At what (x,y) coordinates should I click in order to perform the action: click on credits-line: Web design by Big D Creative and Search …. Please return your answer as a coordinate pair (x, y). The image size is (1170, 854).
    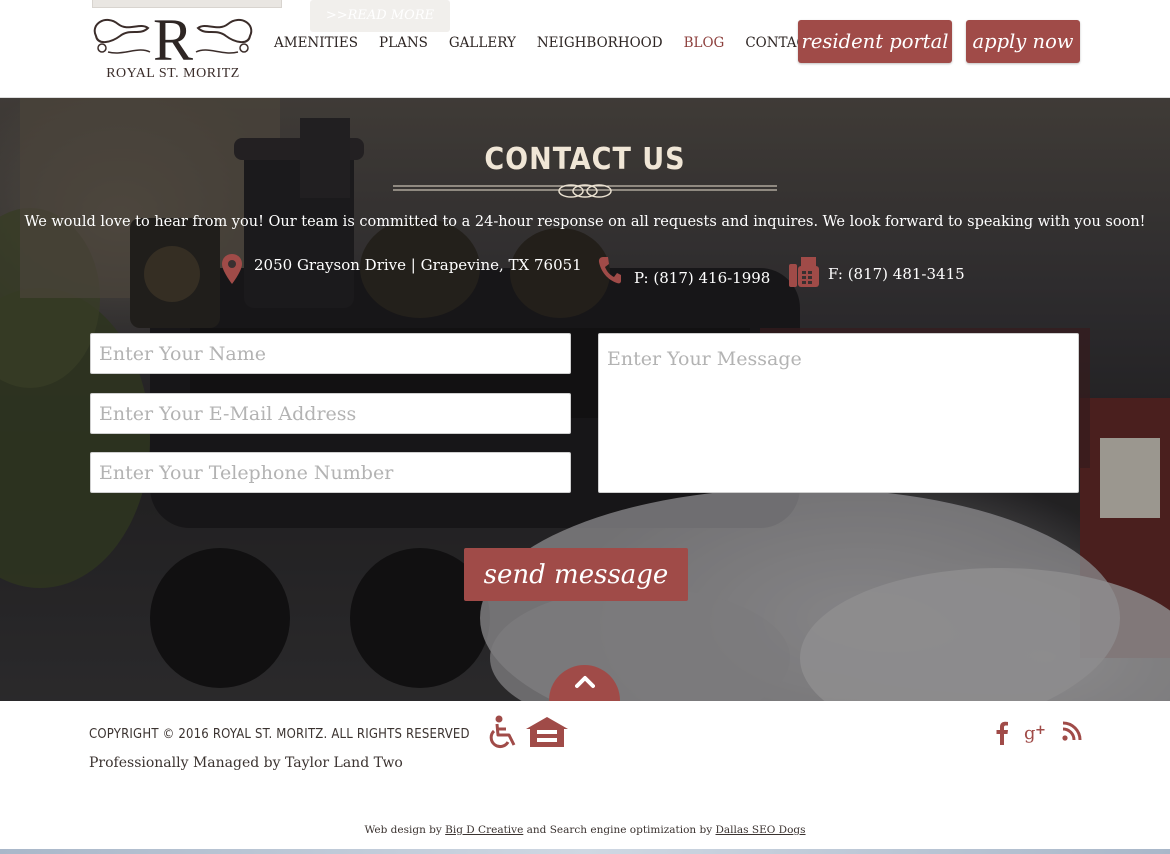
    Looking at the image, I should click on (585, 830).